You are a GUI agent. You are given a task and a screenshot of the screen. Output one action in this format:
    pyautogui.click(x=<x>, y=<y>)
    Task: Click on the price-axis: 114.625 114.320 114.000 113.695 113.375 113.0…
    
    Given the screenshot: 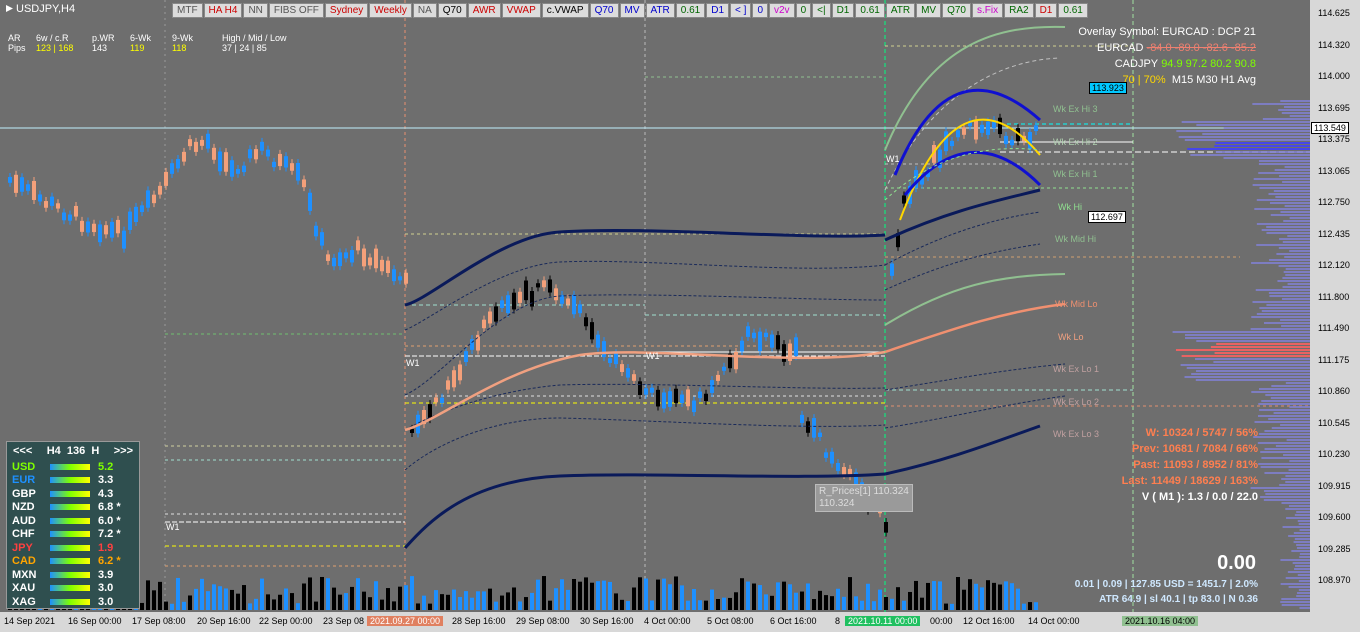 What is the action you would take?
    pyautogui.click(x=1335, y=306)
    